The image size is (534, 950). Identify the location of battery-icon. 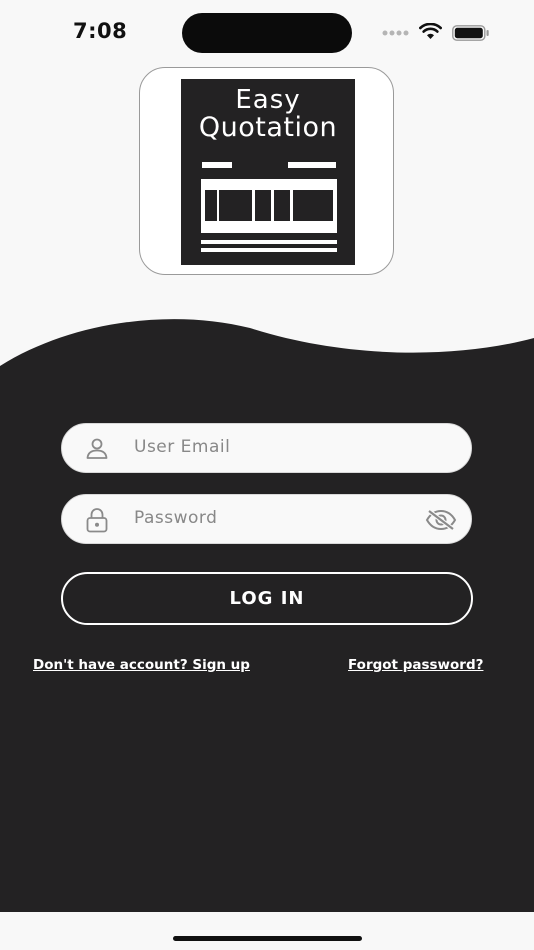
(470, 33).